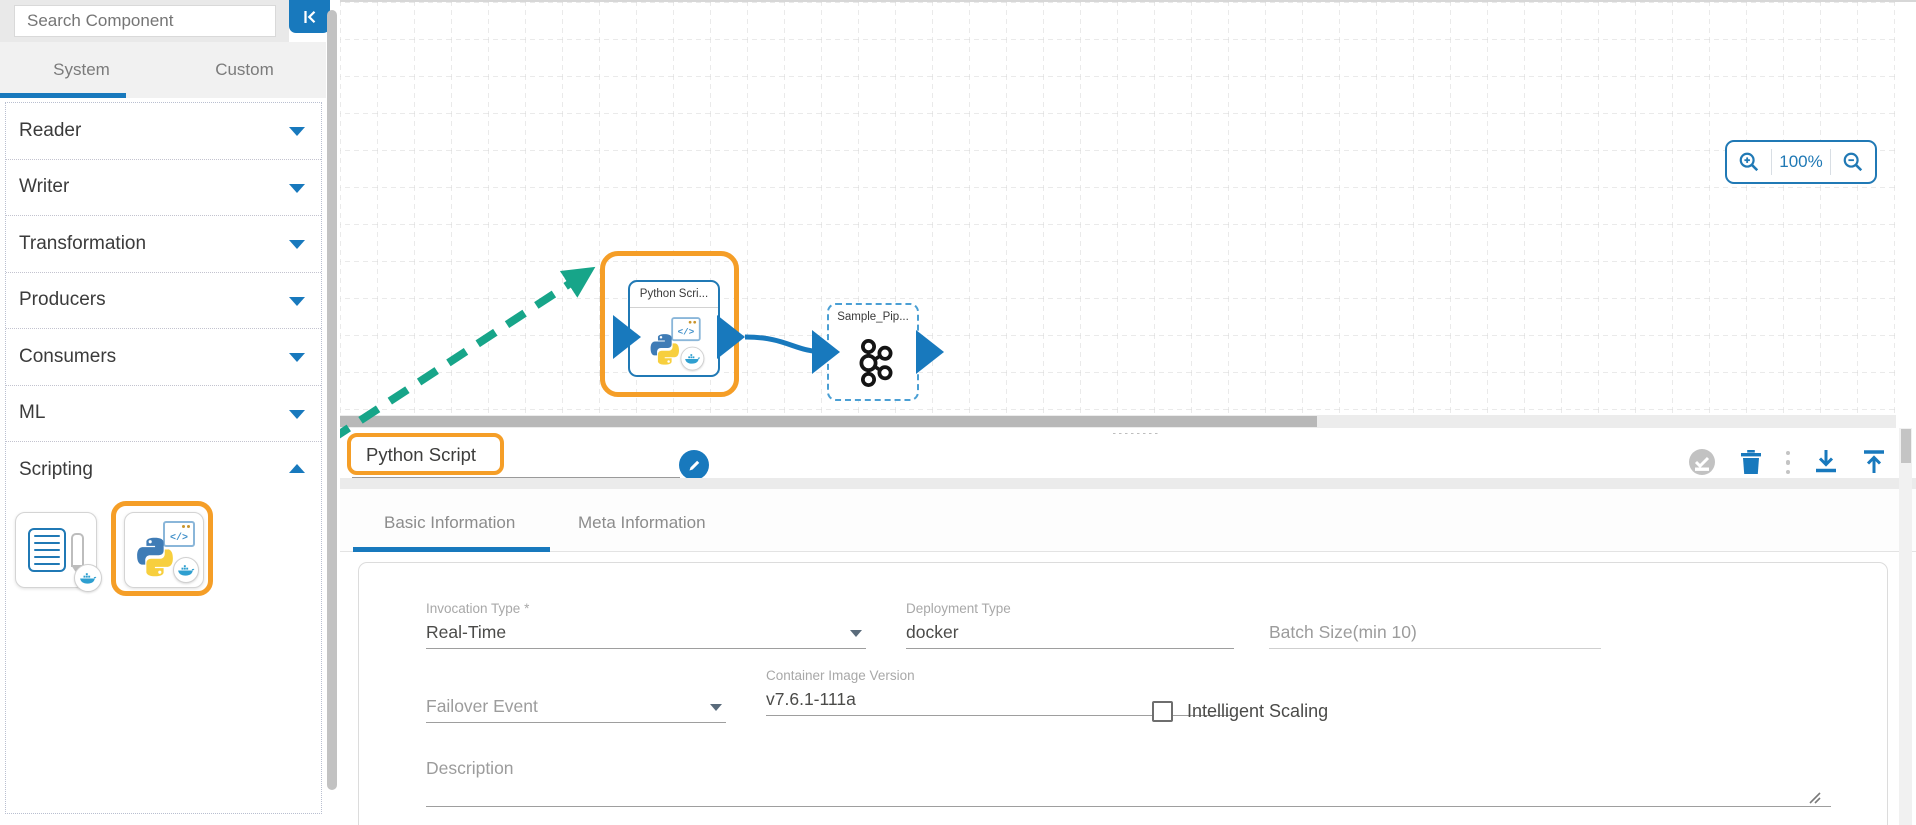 This screenshot has height=825, width=1916. I want to click on check-circle-icon, so click(1701, 462).